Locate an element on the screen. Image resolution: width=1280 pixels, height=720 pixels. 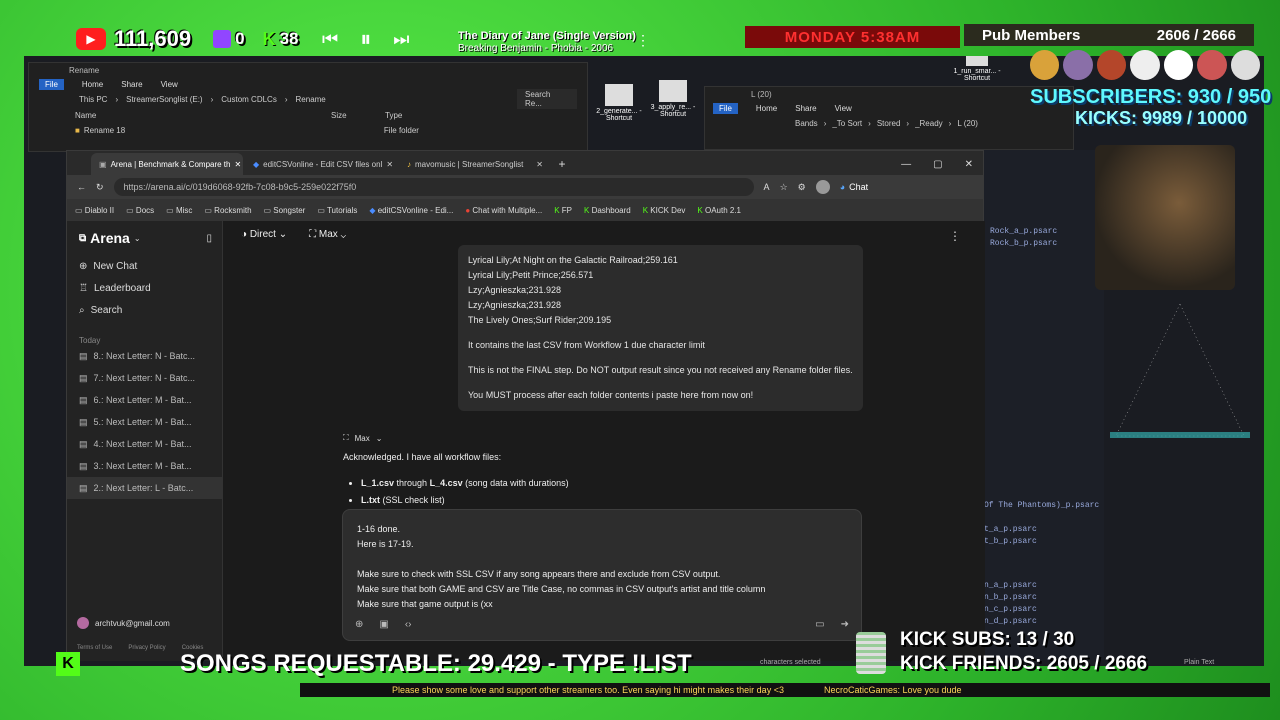
profile-icon is located at coordinates (822, 187).